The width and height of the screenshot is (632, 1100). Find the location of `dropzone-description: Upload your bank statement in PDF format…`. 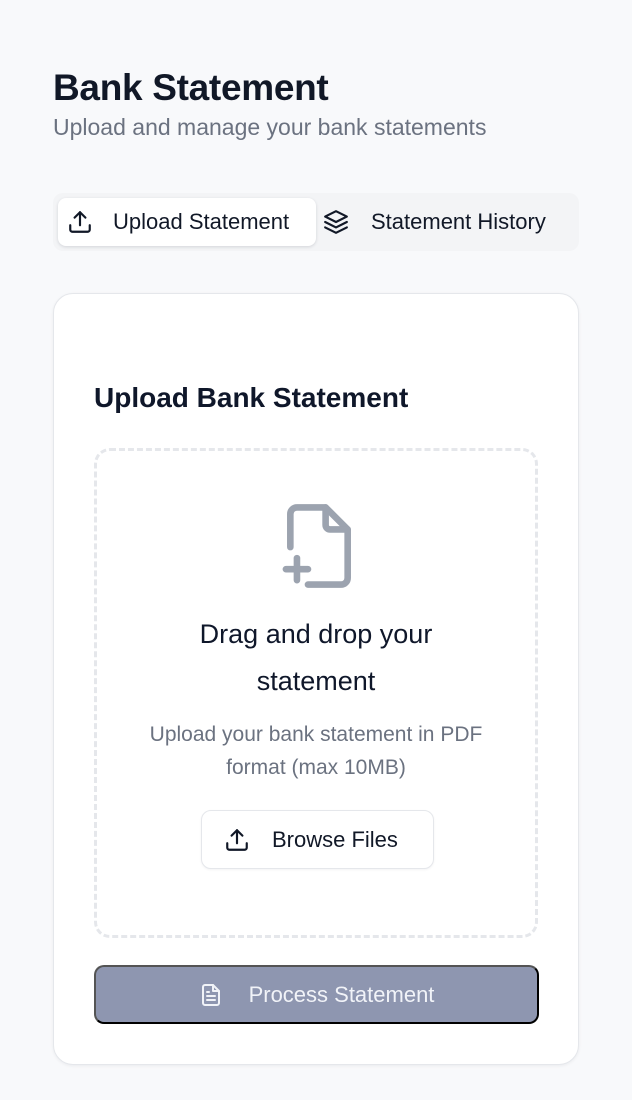

dropzone-description: Upload your bank statement in PDF format… is located at coordinates (316, 751).